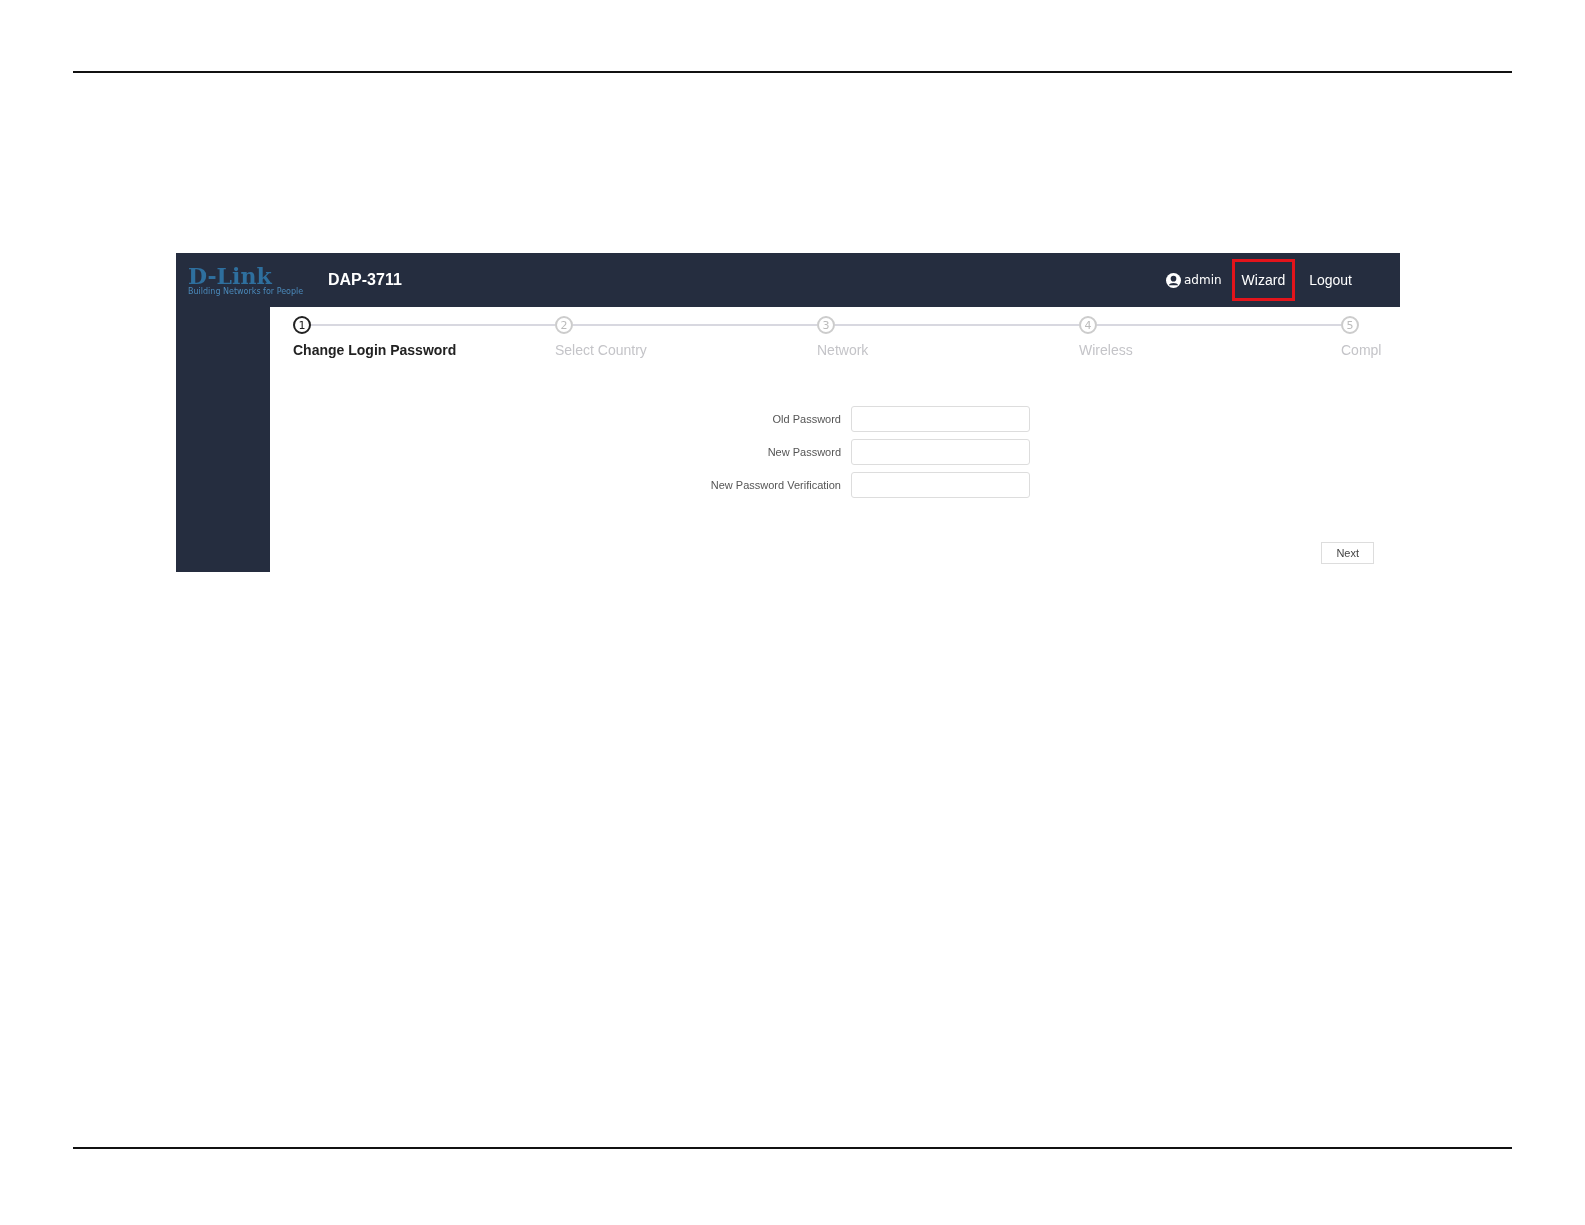 Image resolution: width=1585 pixels, height=1225 pixels. I want to click on step-label: Change Login Password, so click(375, 350).